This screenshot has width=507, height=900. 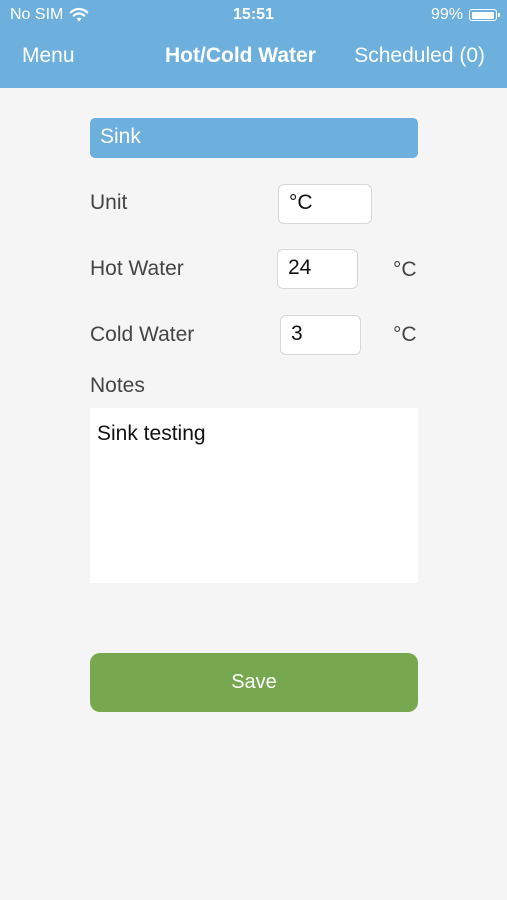 What do you see at coordinates (240, 55) in the screenshot?
I see `page-title: Hot/Cold Water` at bounding box center [240, 55].